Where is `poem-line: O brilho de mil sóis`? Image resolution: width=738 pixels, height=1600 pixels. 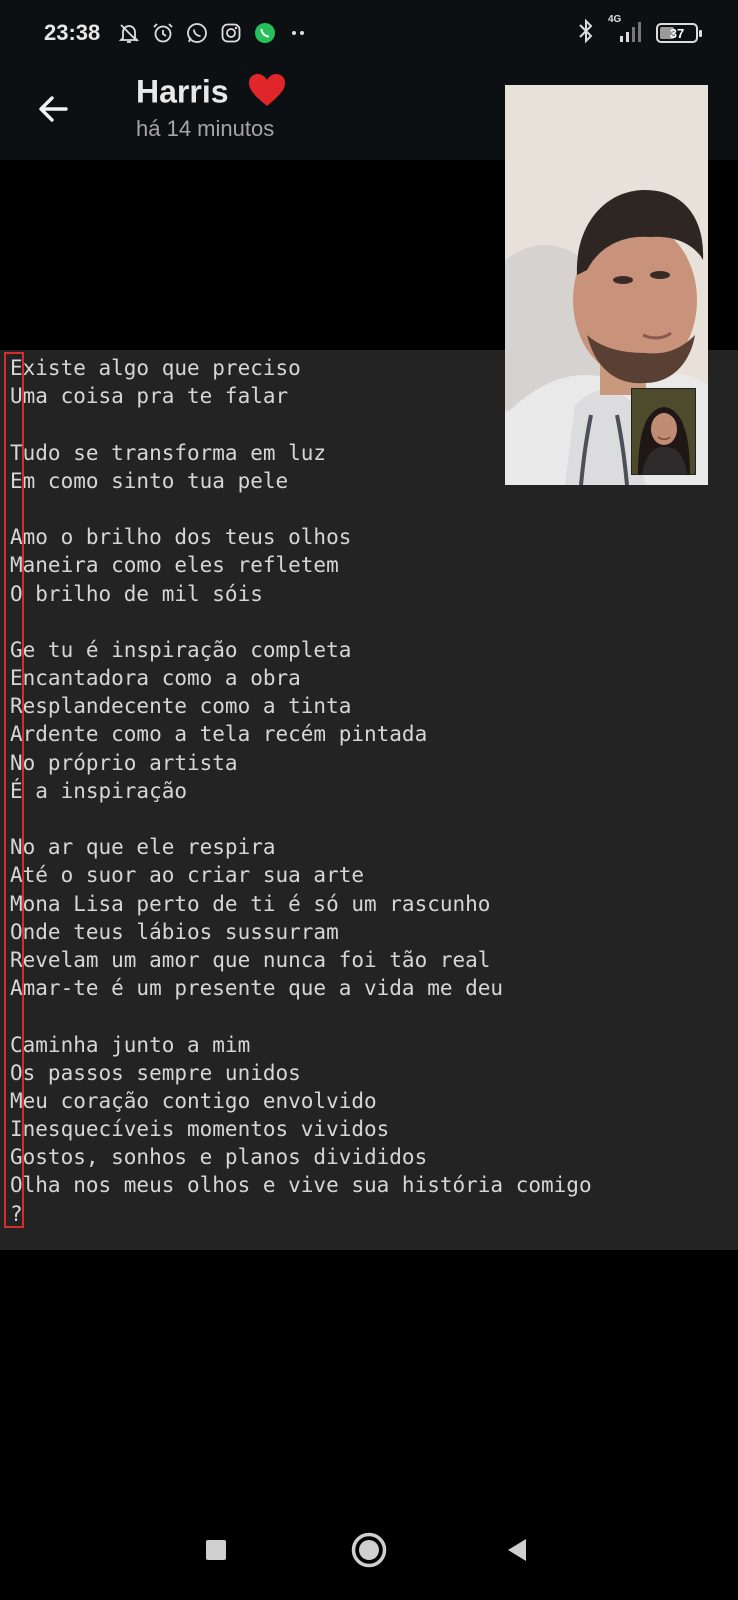 poem-line: O brilho de mil sóis is located at coordinates (136, 593).